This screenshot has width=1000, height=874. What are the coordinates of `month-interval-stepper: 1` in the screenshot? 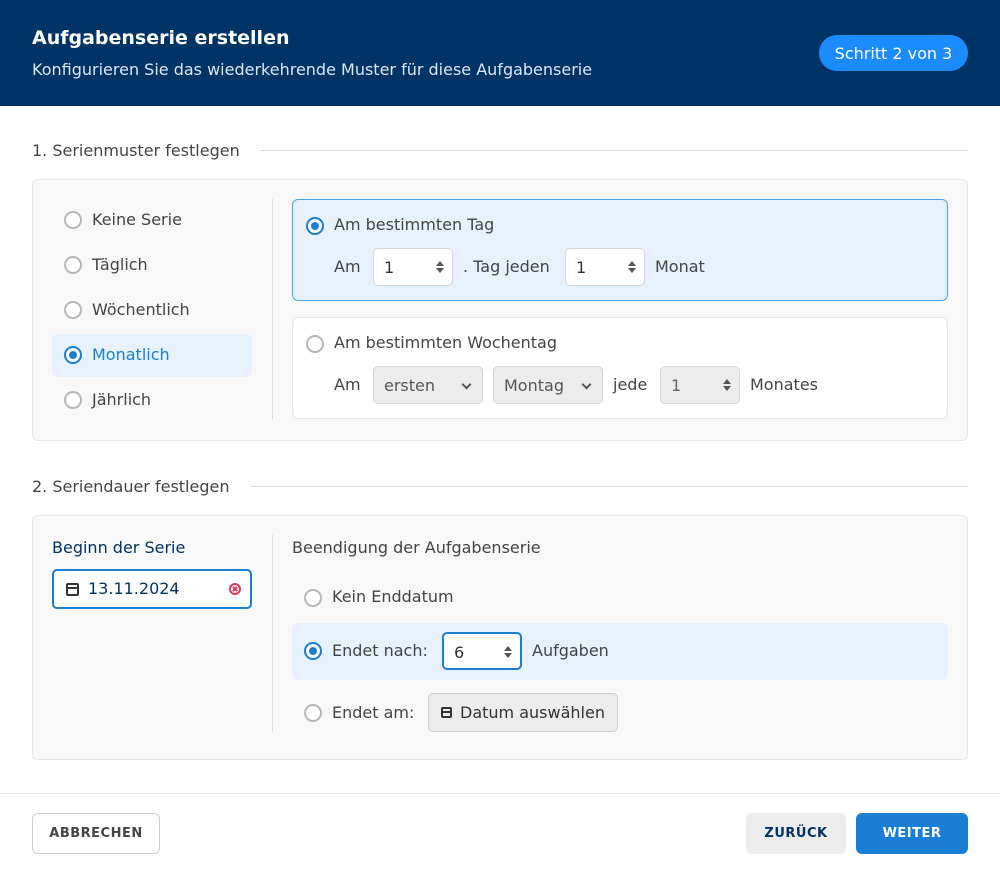 It's located at (605, 267).